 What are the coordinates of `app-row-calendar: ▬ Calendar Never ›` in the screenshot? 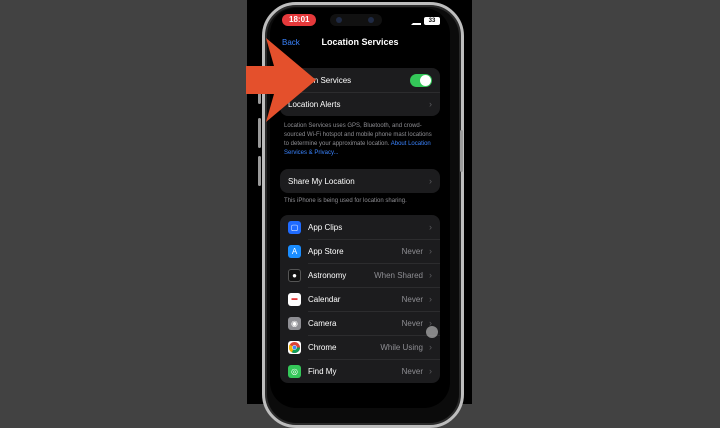 It's located at (360, 299).